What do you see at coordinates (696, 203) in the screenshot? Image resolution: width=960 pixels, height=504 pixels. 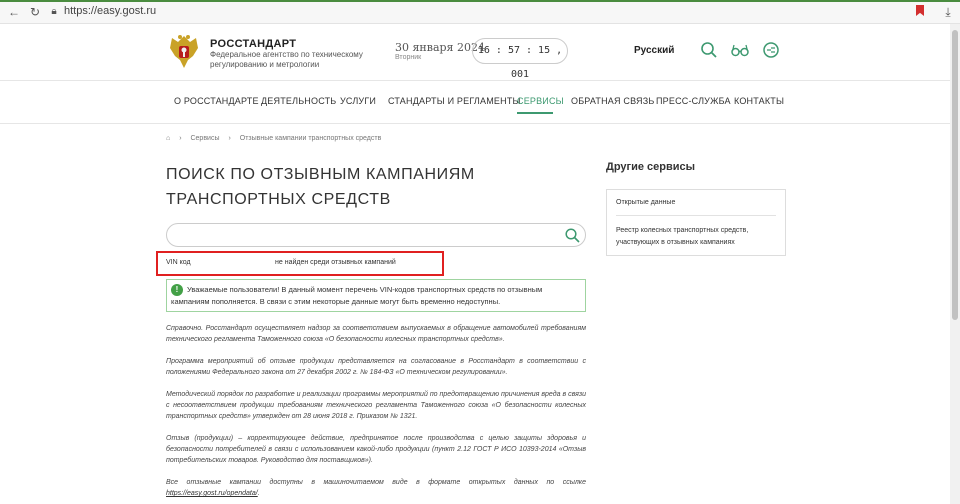 I see `sidebar-link-opendata: Открытые данные` at bounding box center [696, 203].